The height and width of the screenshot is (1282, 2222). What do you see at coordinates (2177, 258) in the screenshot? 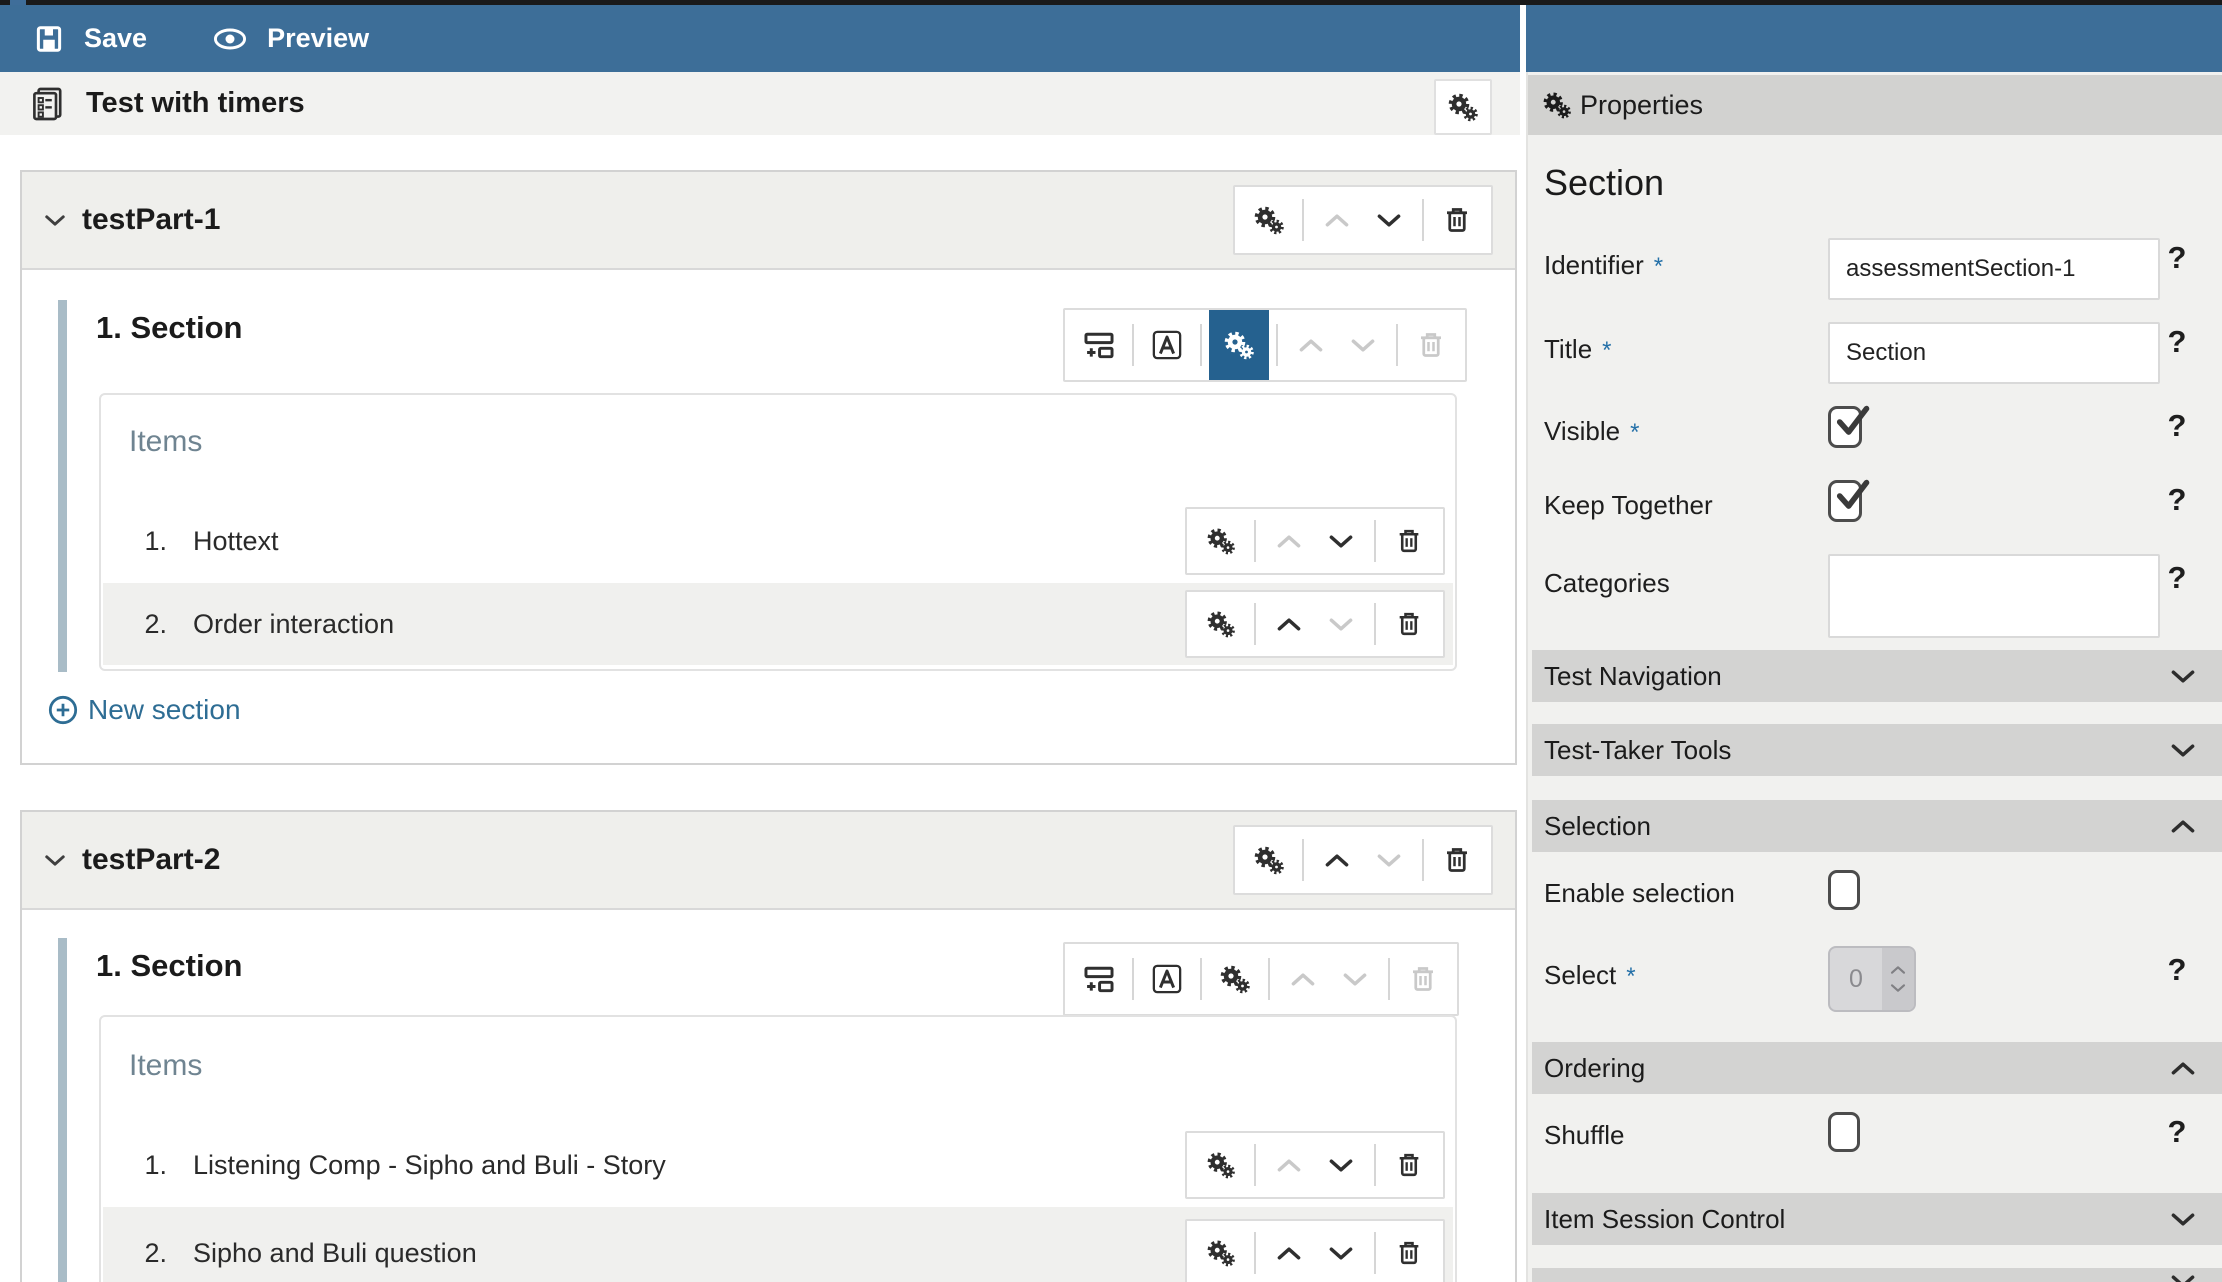
I see `identifier-help-icon: ?` at bounding box center [2177, 258].